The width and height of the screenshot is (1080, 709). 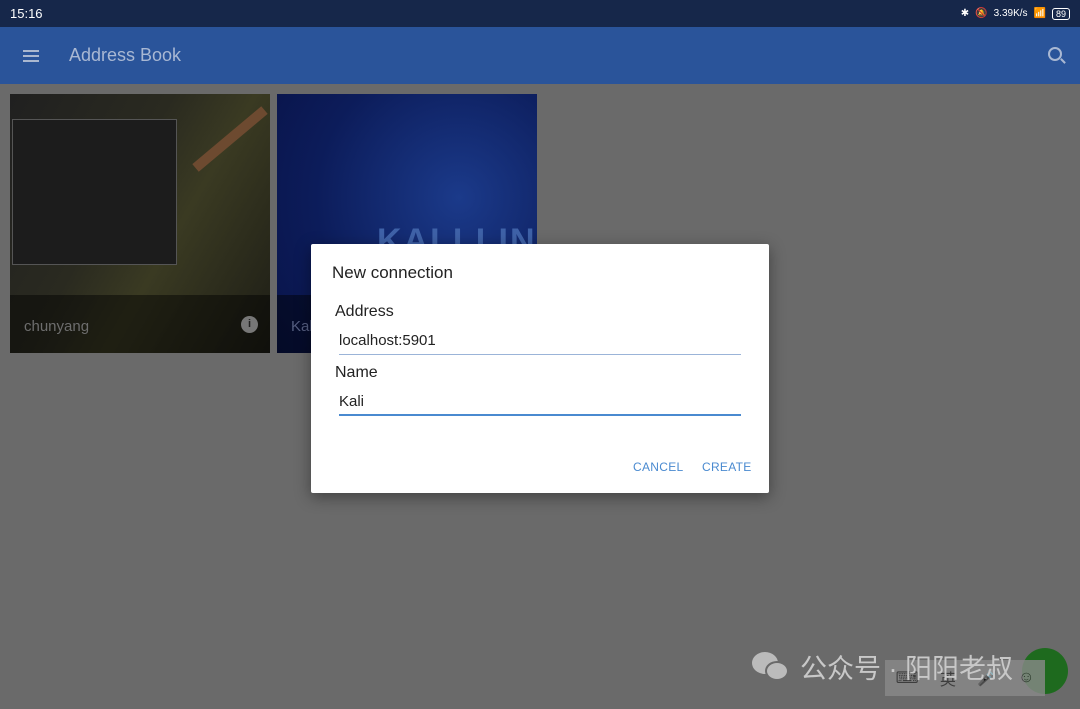 I want to click on connection-card: chunyang i, so click(x=140, y=223).